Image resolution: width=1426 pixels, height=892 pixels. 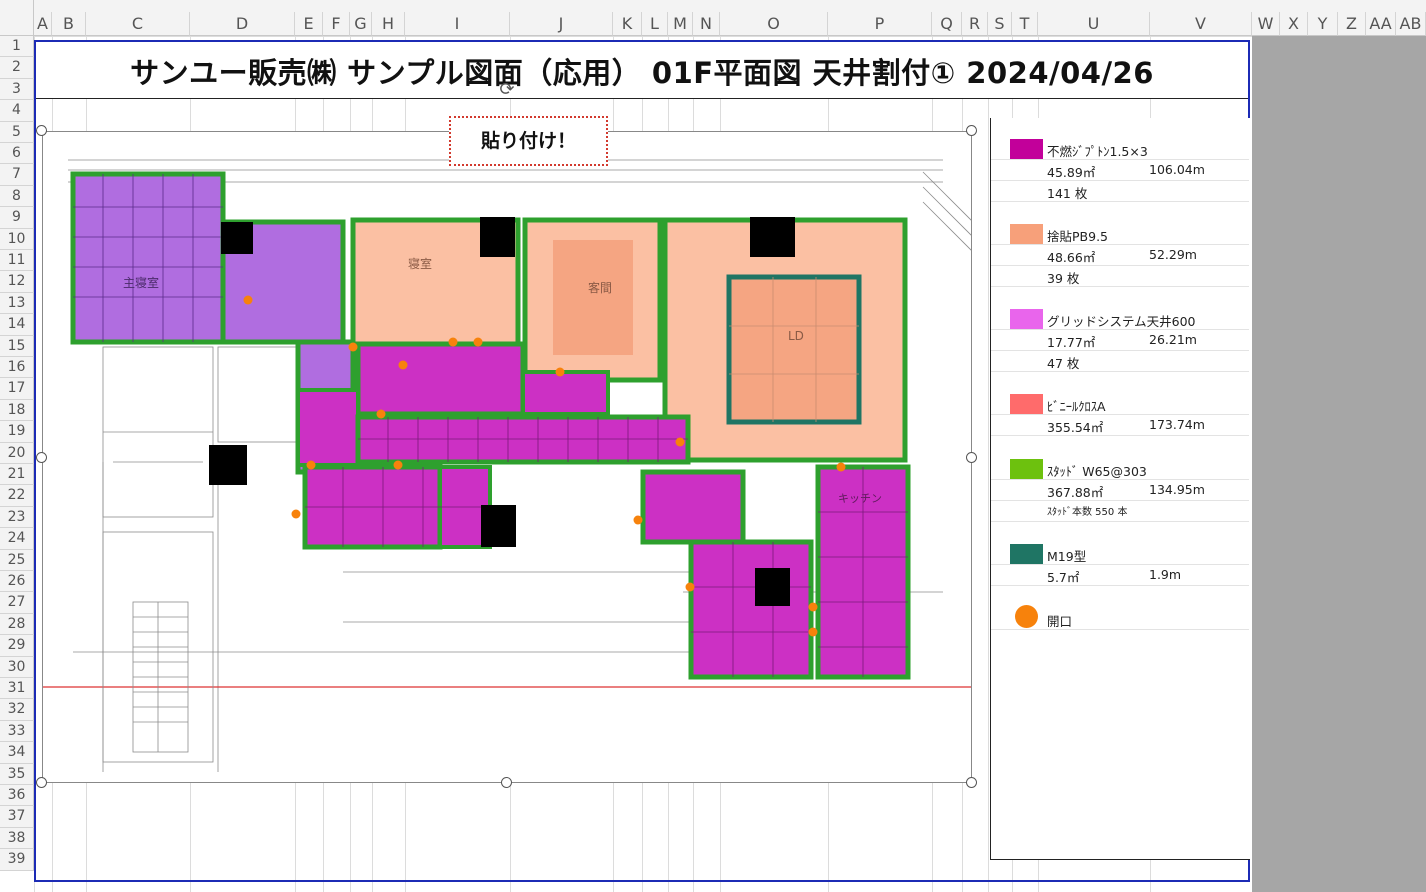 What do you see at coordinates (336, 24) in the screenshot?
I see `column-header-F: F` at bounding box center [336, 24].